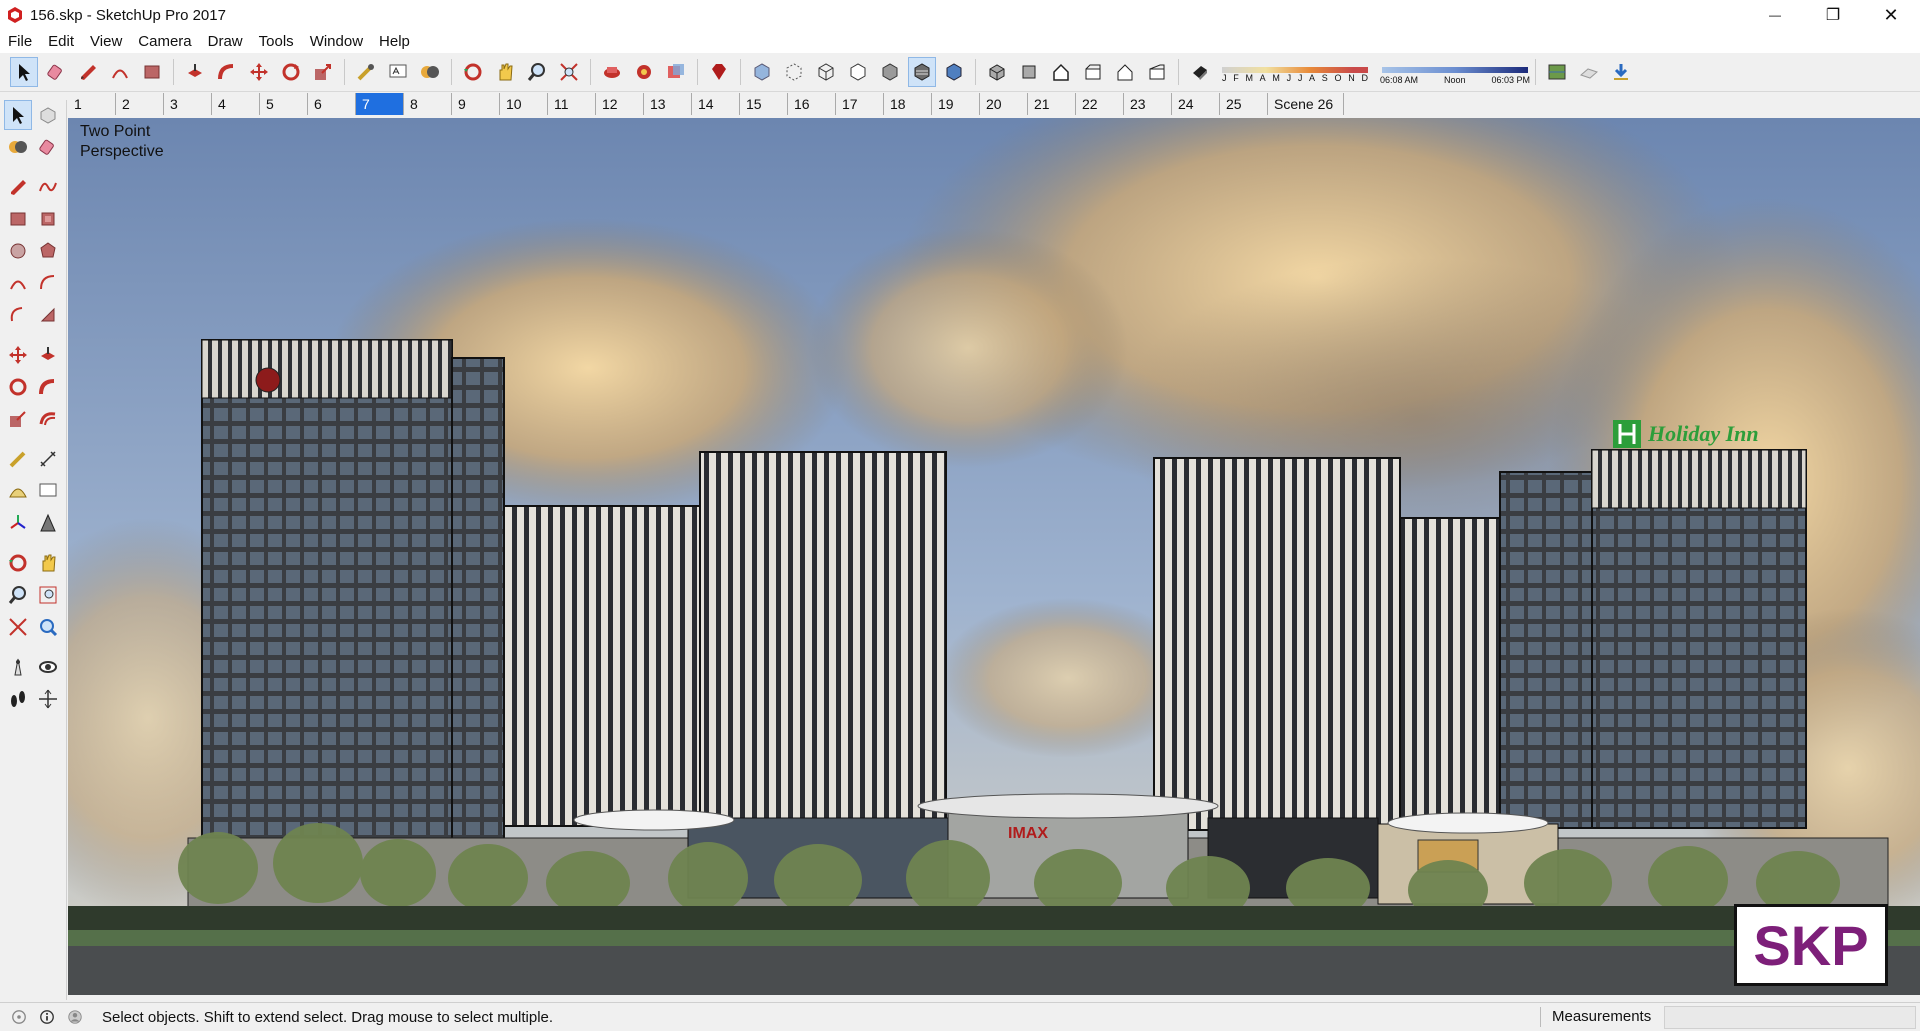 The height and width of the screenshot is (1031, 1920). I want to click on two-point-arc-tool-button, so click(48, 283).